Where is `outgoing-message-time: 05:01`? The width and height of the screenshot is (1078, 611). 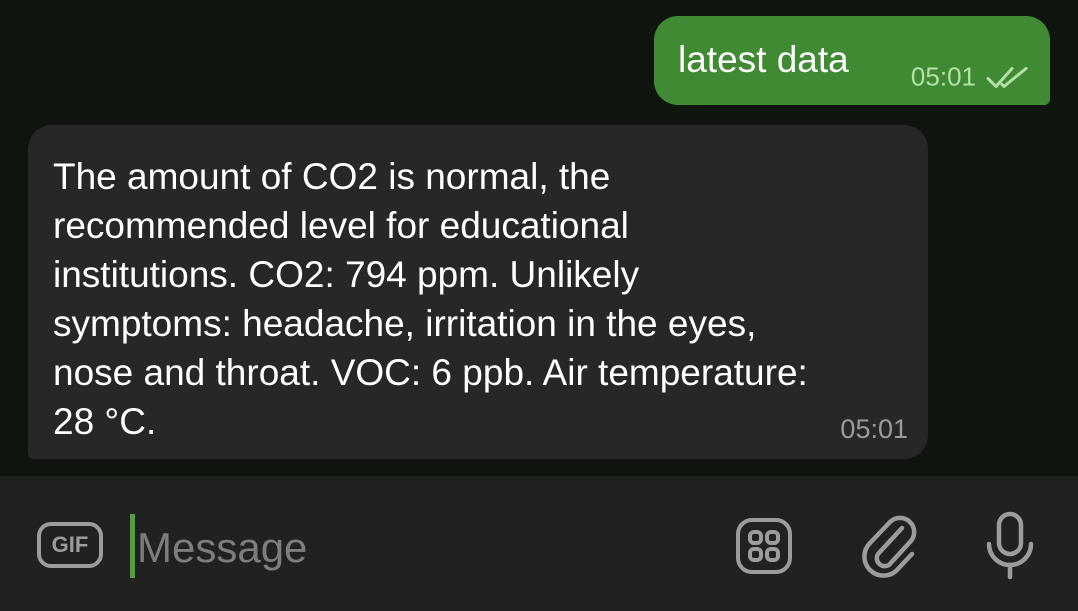
outgoing-message-time: 05:01 is located at coordinates (943, 76).